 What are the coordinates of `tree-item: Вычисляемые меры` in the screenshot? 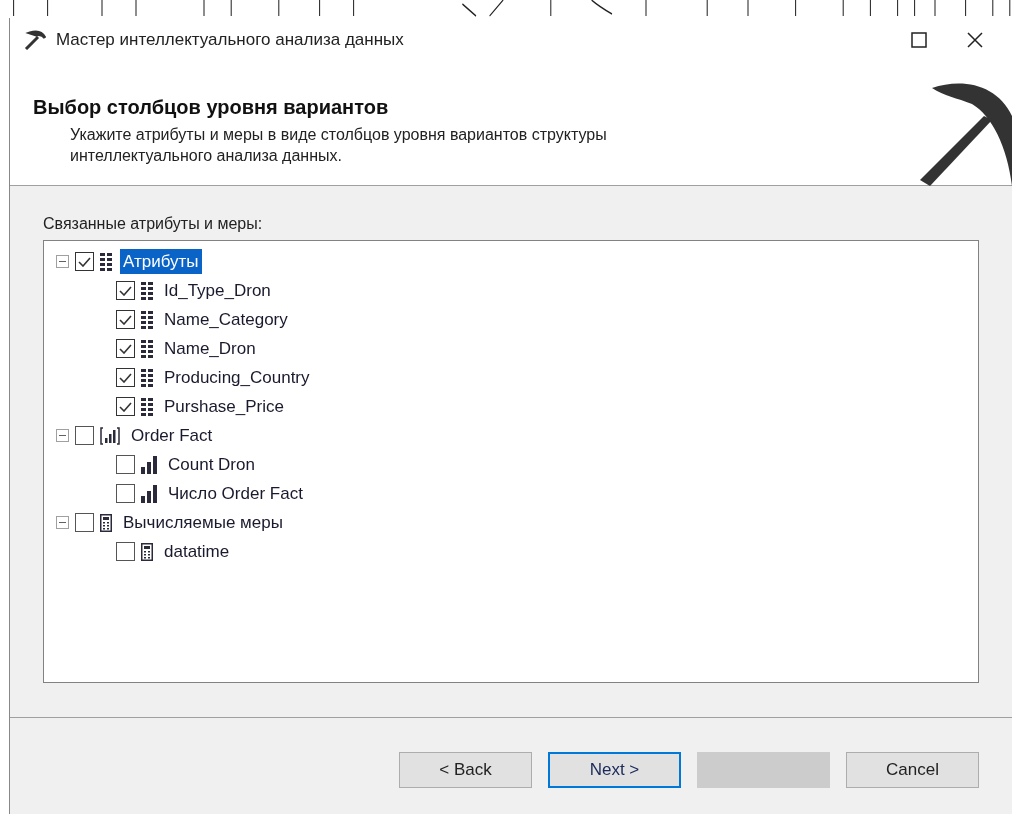 It's located at (203, 522).